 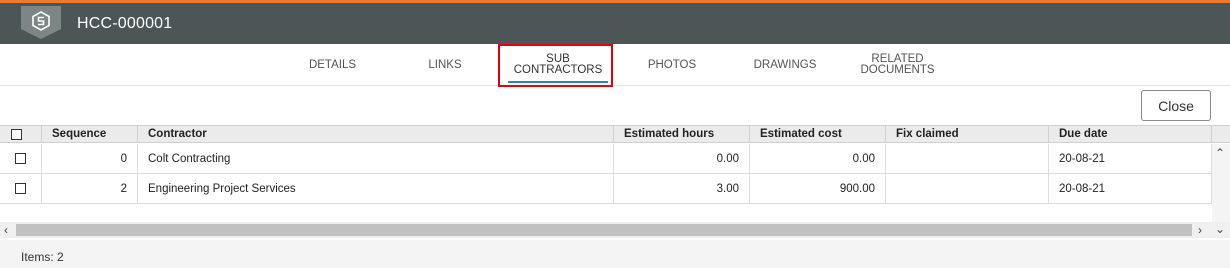 I want to click on tab-label: LINKS, so click(x=445, y=64).